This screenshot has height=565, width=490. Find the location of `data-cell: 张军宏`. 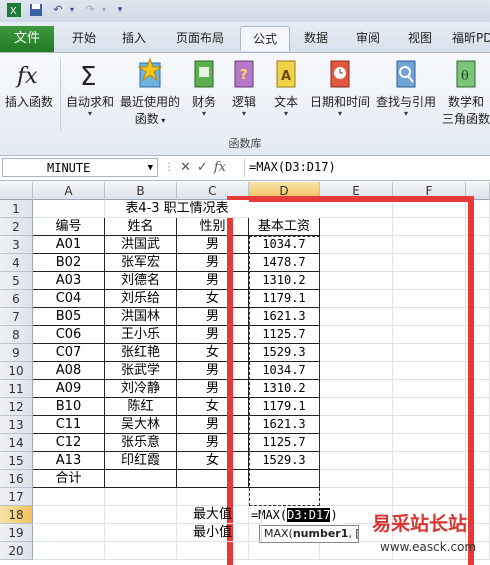

data-cell: 张军宏 is located at coordinates (141, 263).